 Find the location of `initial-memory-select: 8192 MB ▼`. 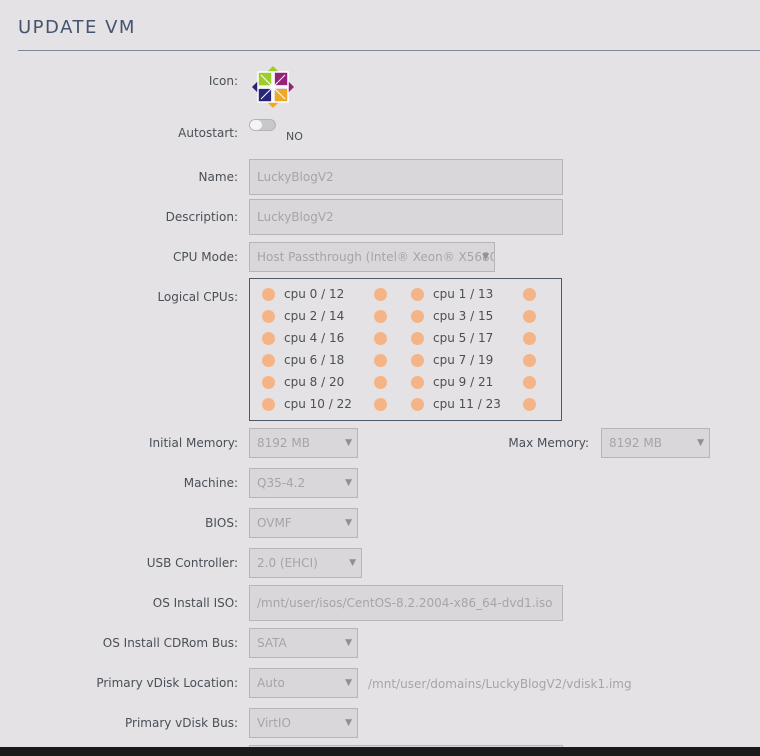

initial-memory-select: 8192 MB ▼ is located at coordinates (303, 443).